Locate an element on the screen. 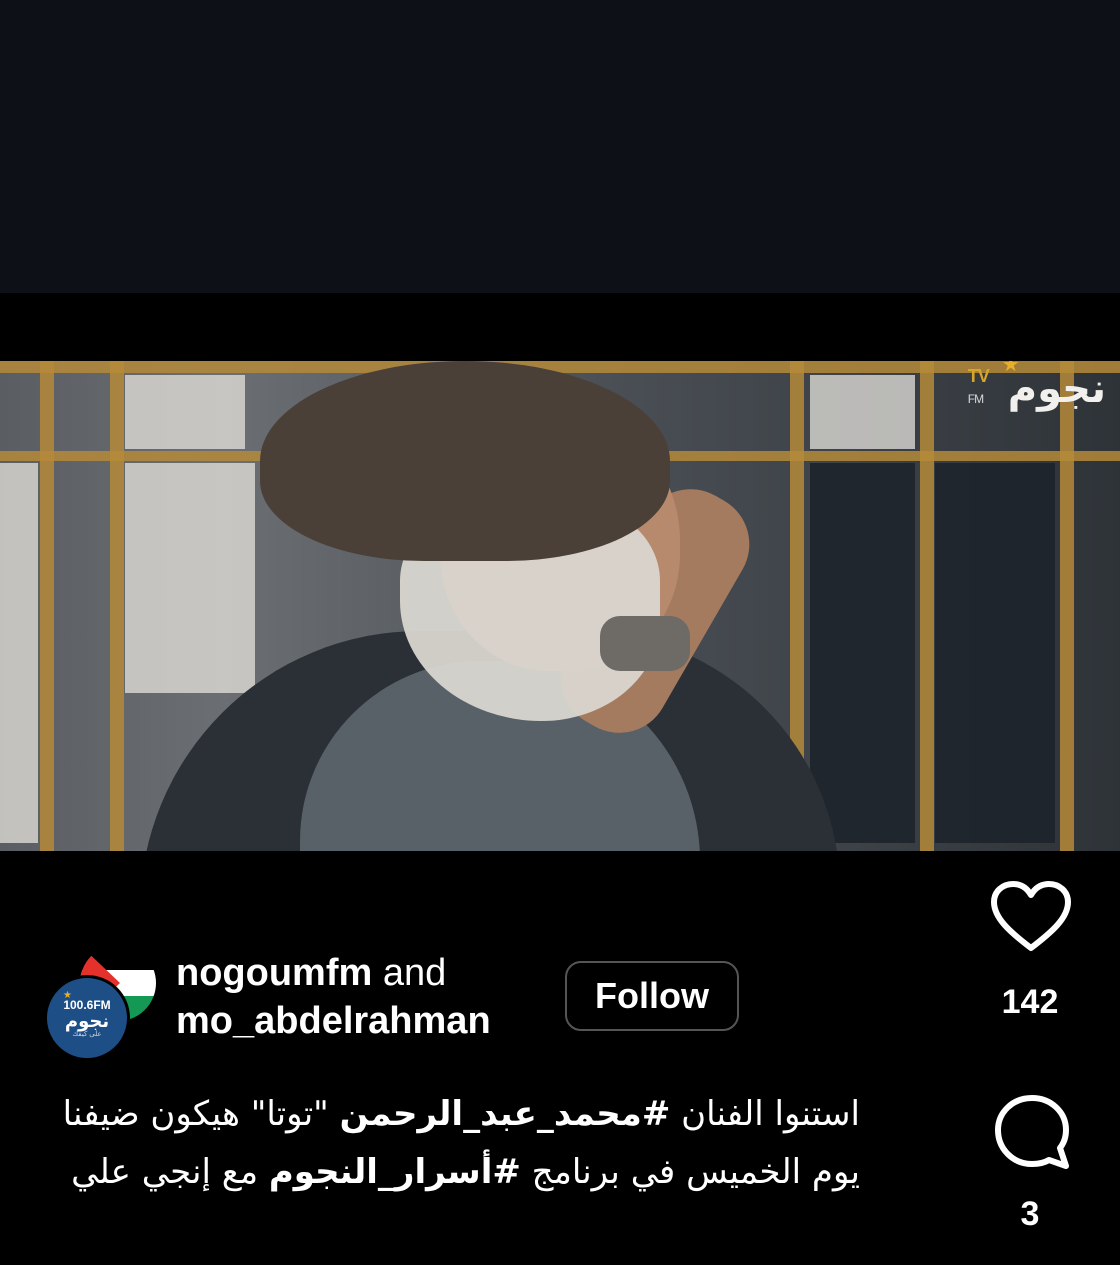 The image size is (1120, 1265). watermark-brand-text: نجوم is located at coordinates (1057, 389).